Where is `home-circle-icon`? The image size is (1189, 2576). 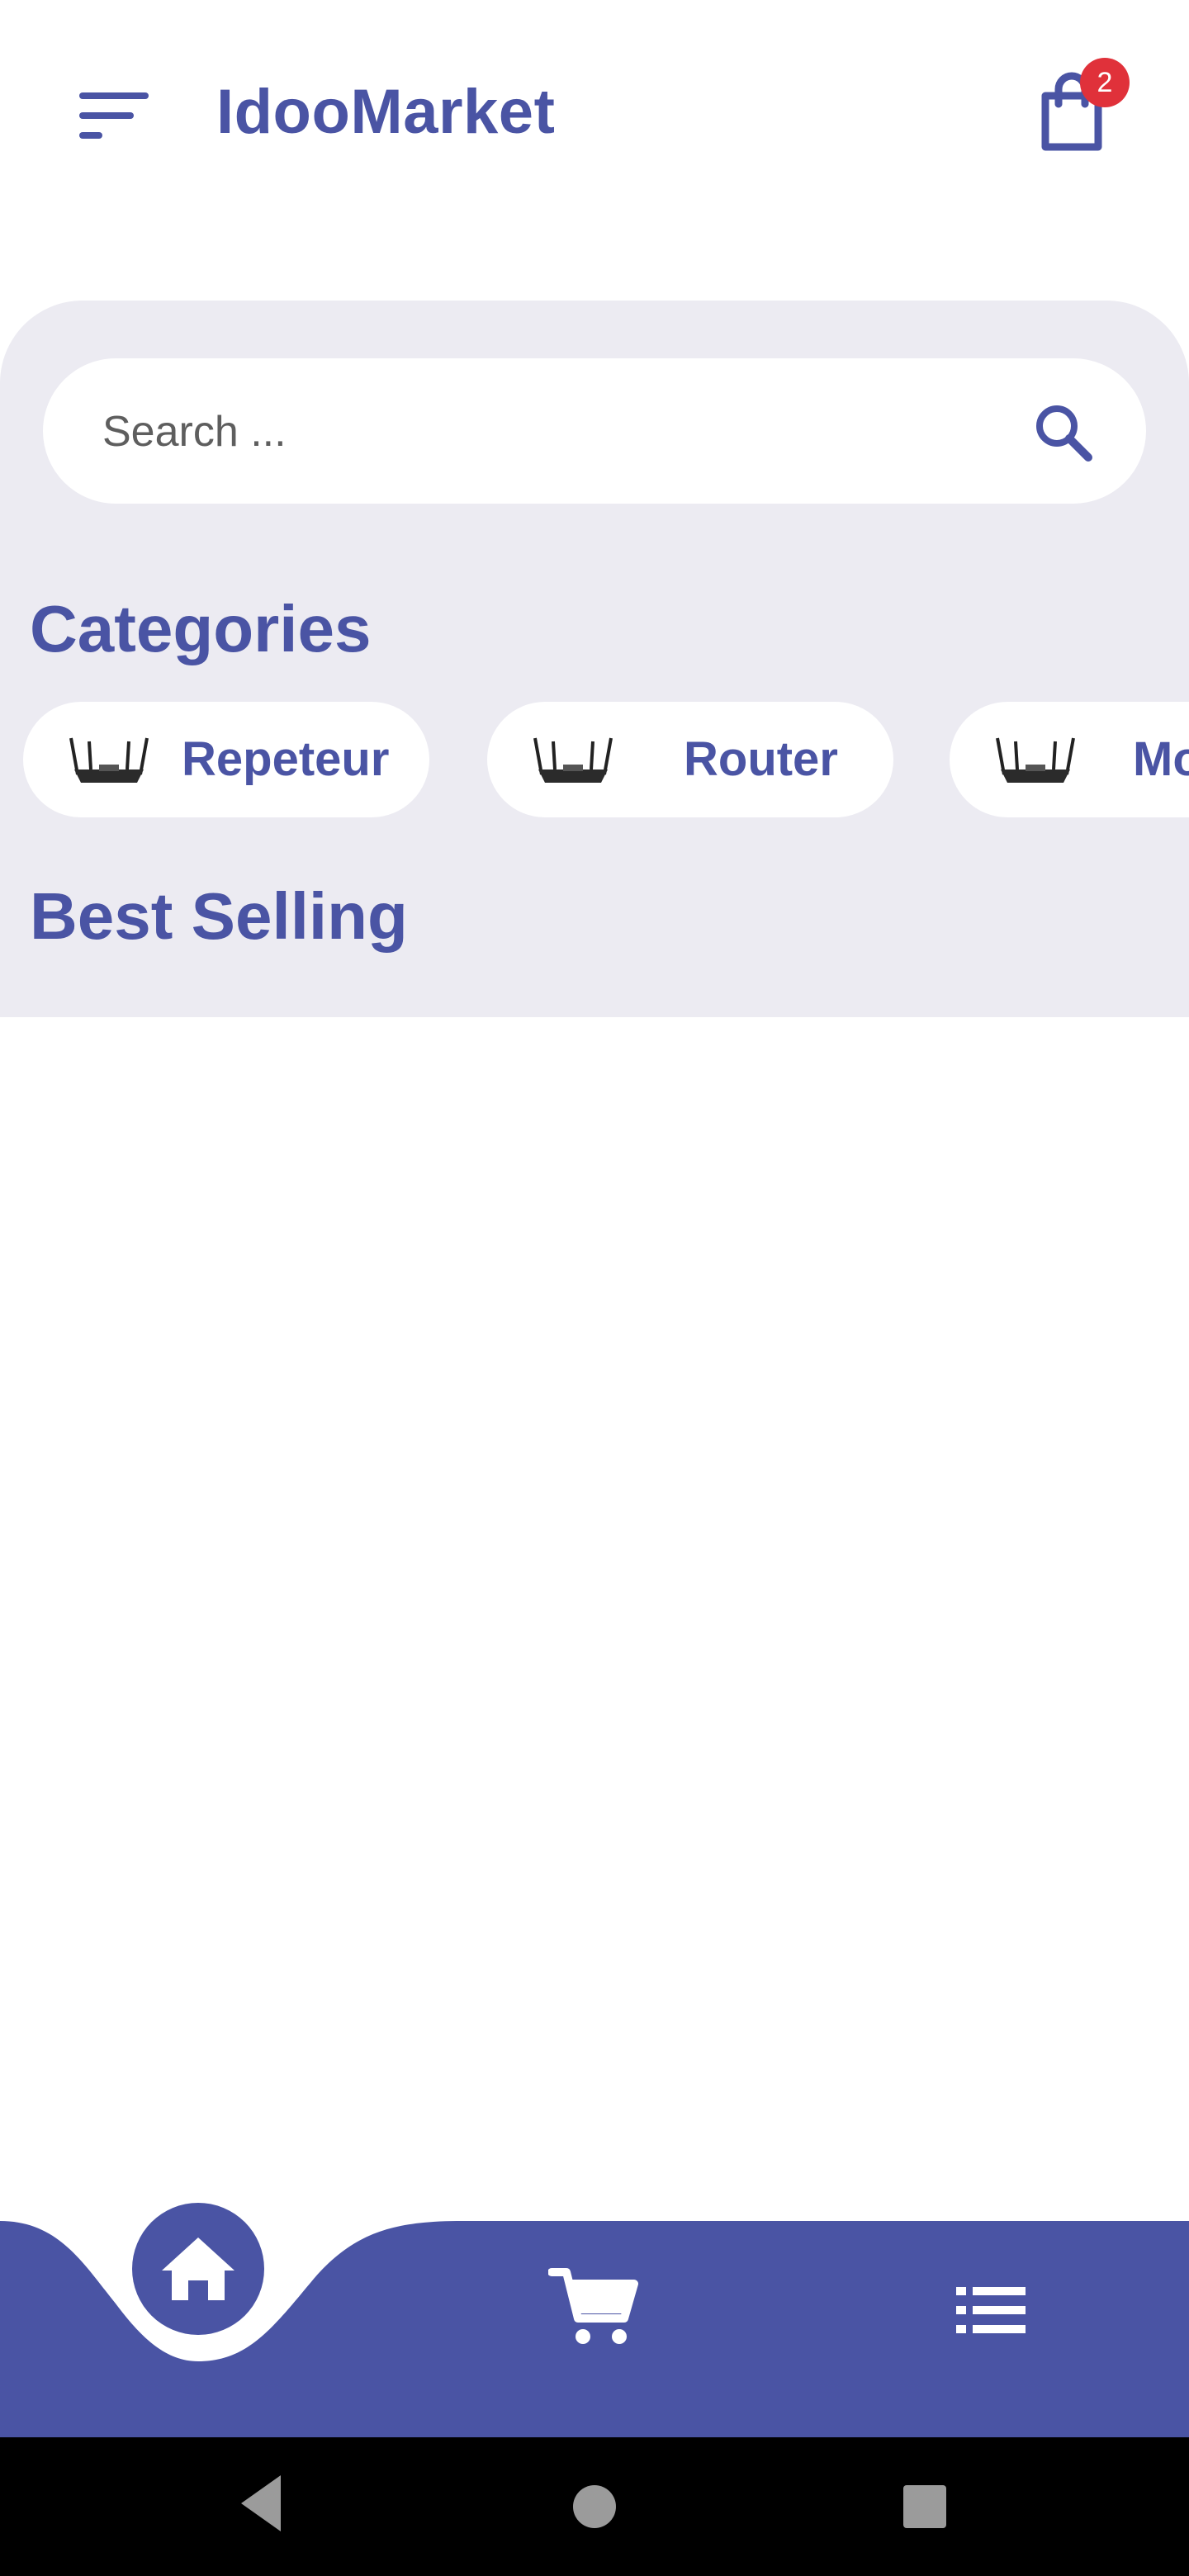
home-circle-icon is located at coordinates (594, 2506).